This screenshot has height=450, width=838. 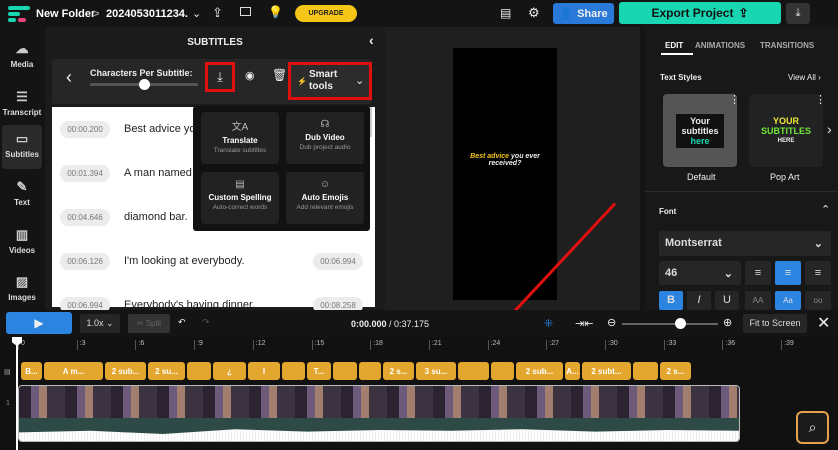 What do you see at coordinates (39, 323) in the screenshot?
I see `play-button: ▶` at bounding box center [39, 323].